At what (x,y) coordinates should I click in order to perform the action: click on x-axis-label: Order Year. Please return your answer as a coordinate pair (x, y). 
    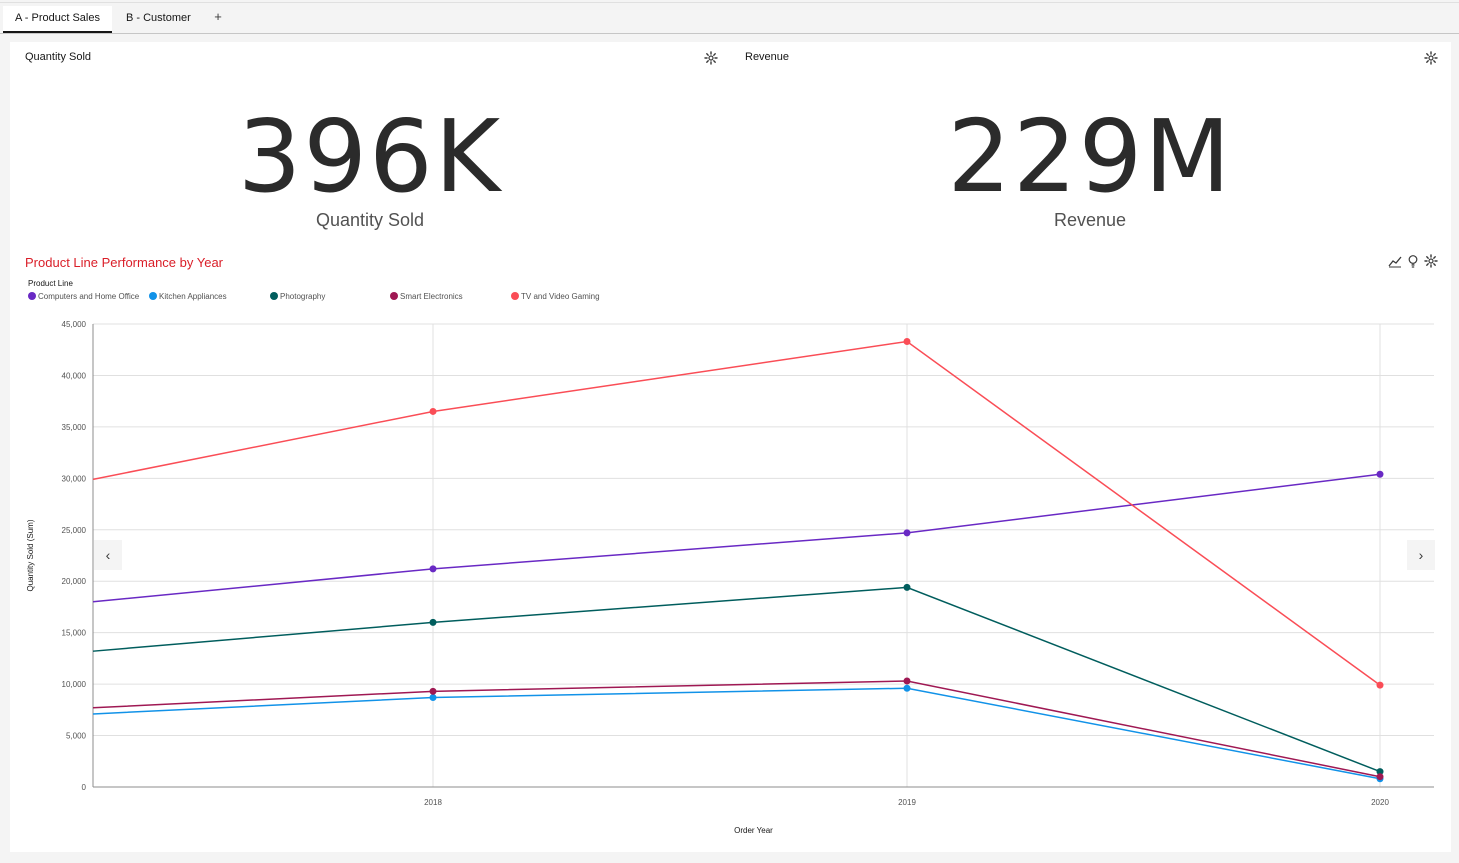
    Looking at the image, I should click on (753, 830).